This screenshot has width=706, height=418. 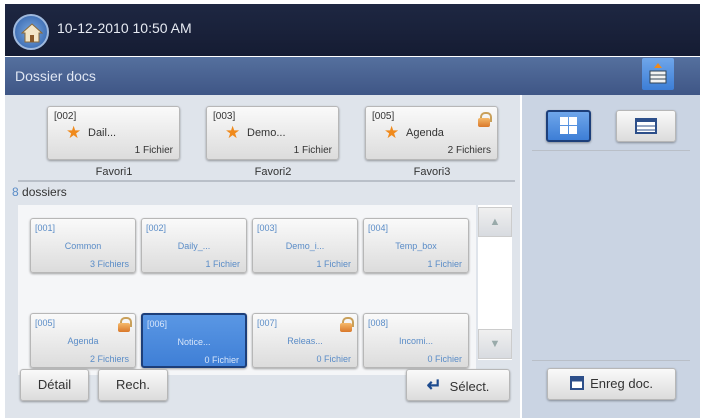 What do you see at coordinates (124, 28) in the screenshot?
I see `datetime: 10-12-2010 10:50 AM` at bounding box center [124, 28].